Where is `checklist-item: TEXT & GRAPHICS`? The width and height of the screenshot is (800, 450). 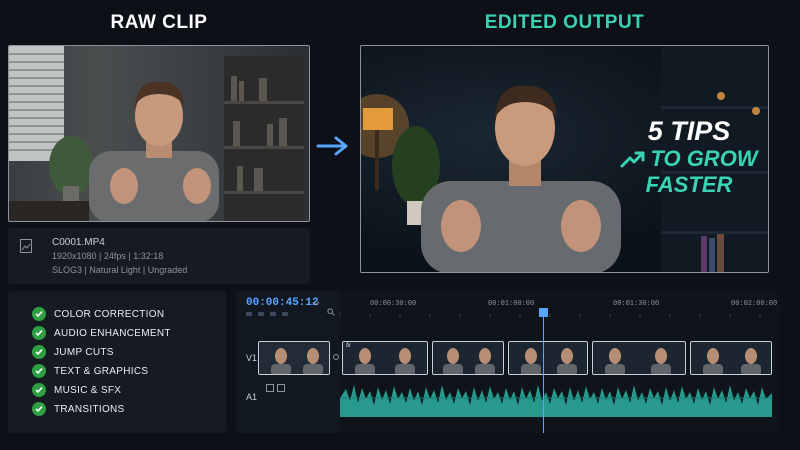
checklist-item: TEXT & GRAPHICS is located at coordinates (90, 371).